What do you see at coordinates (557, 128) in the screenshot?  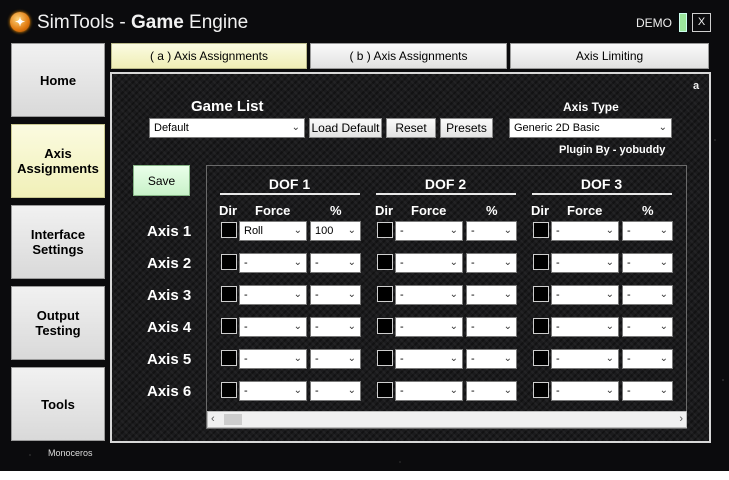 I see `axis-type-value: Generic 2D Basic` at bounding box center [557, 128].